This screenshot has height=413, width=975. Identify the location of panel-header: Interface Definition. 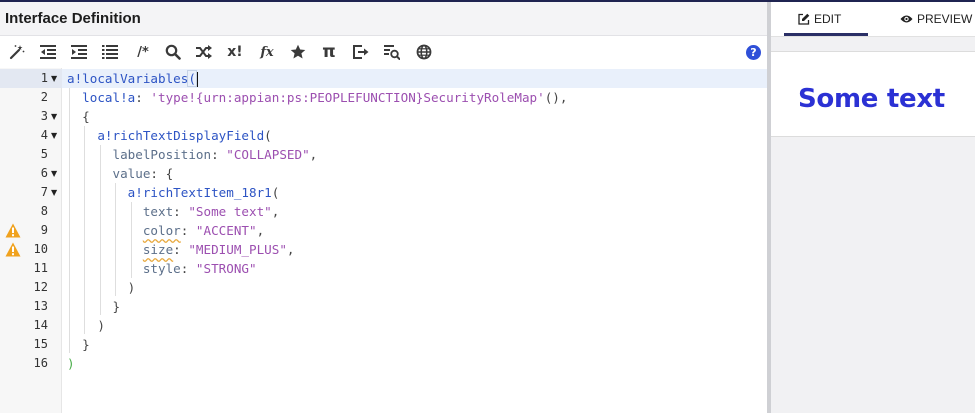
(383, 19).